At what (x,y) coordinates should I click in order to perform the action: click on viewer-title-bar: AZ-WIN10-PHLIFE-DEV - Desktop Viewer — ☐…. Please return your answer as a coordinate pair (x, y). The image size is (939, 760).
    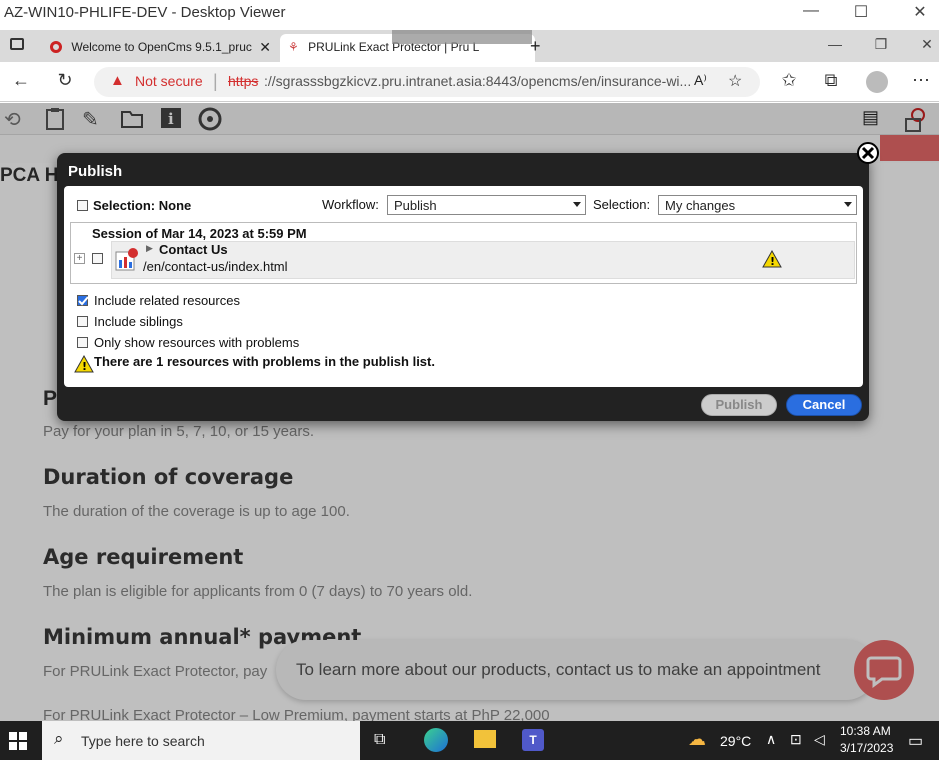
    Looking at the image, I should click on (469, 14).